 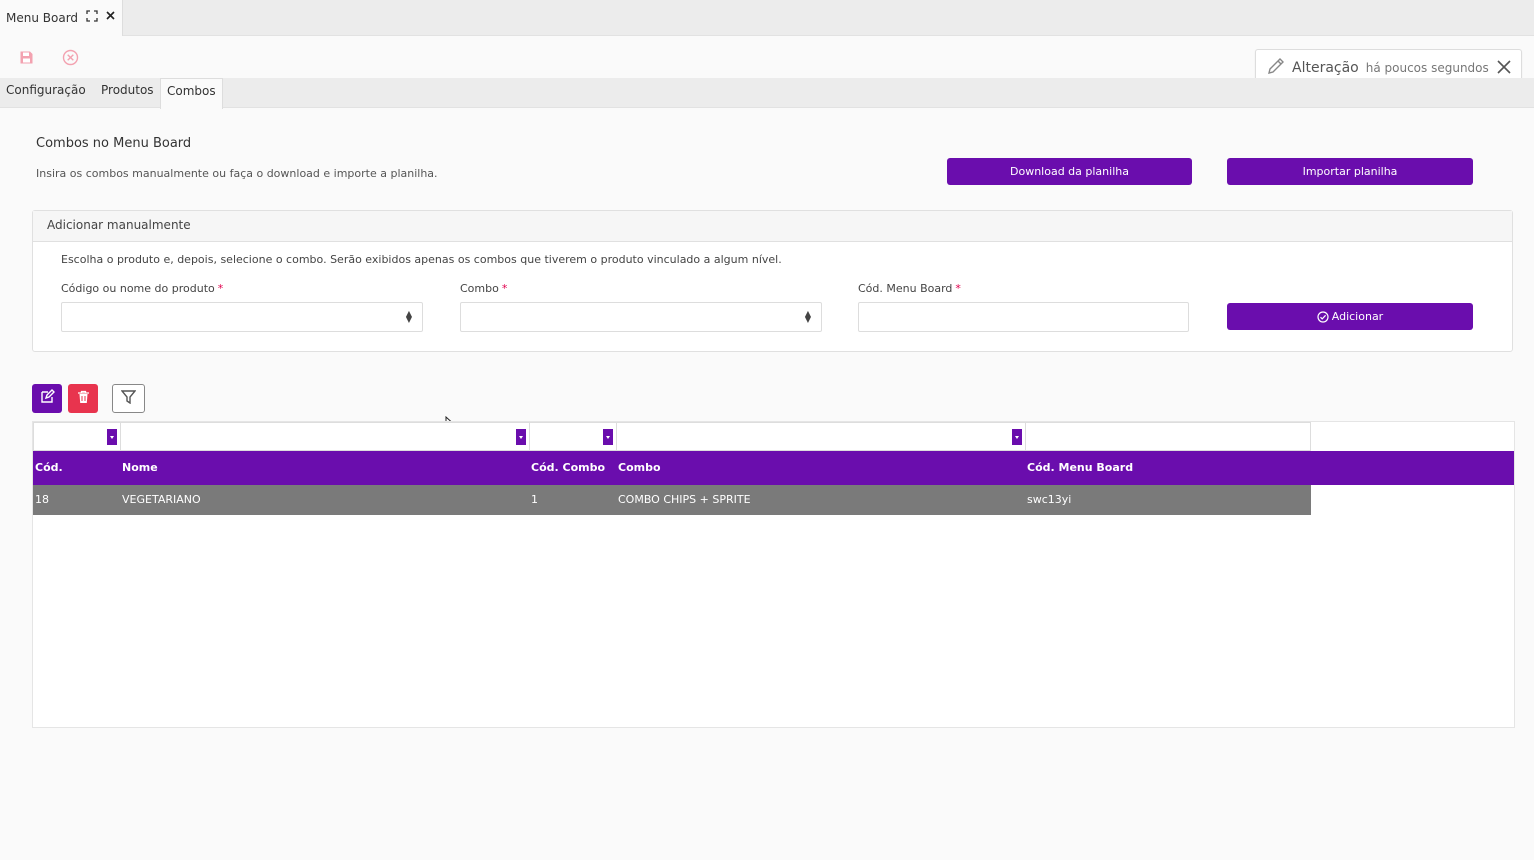 What do you see at coordinates (821, 436) in the screenshot?
I see `filter-cell-combo` at bounding box center [821, 436].